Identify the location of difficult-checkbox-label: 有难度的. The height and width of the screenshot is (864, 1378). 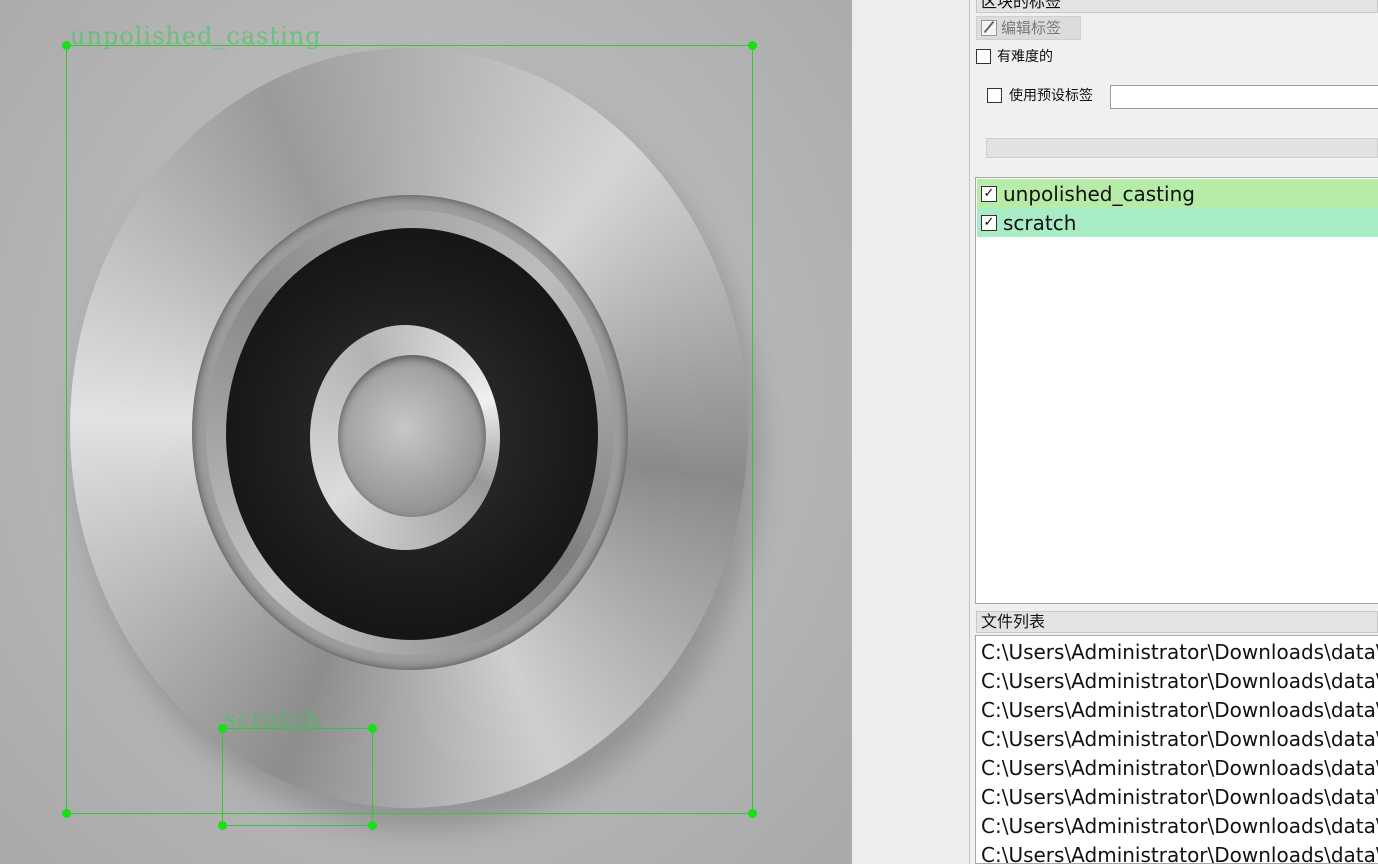
(1025, 57).